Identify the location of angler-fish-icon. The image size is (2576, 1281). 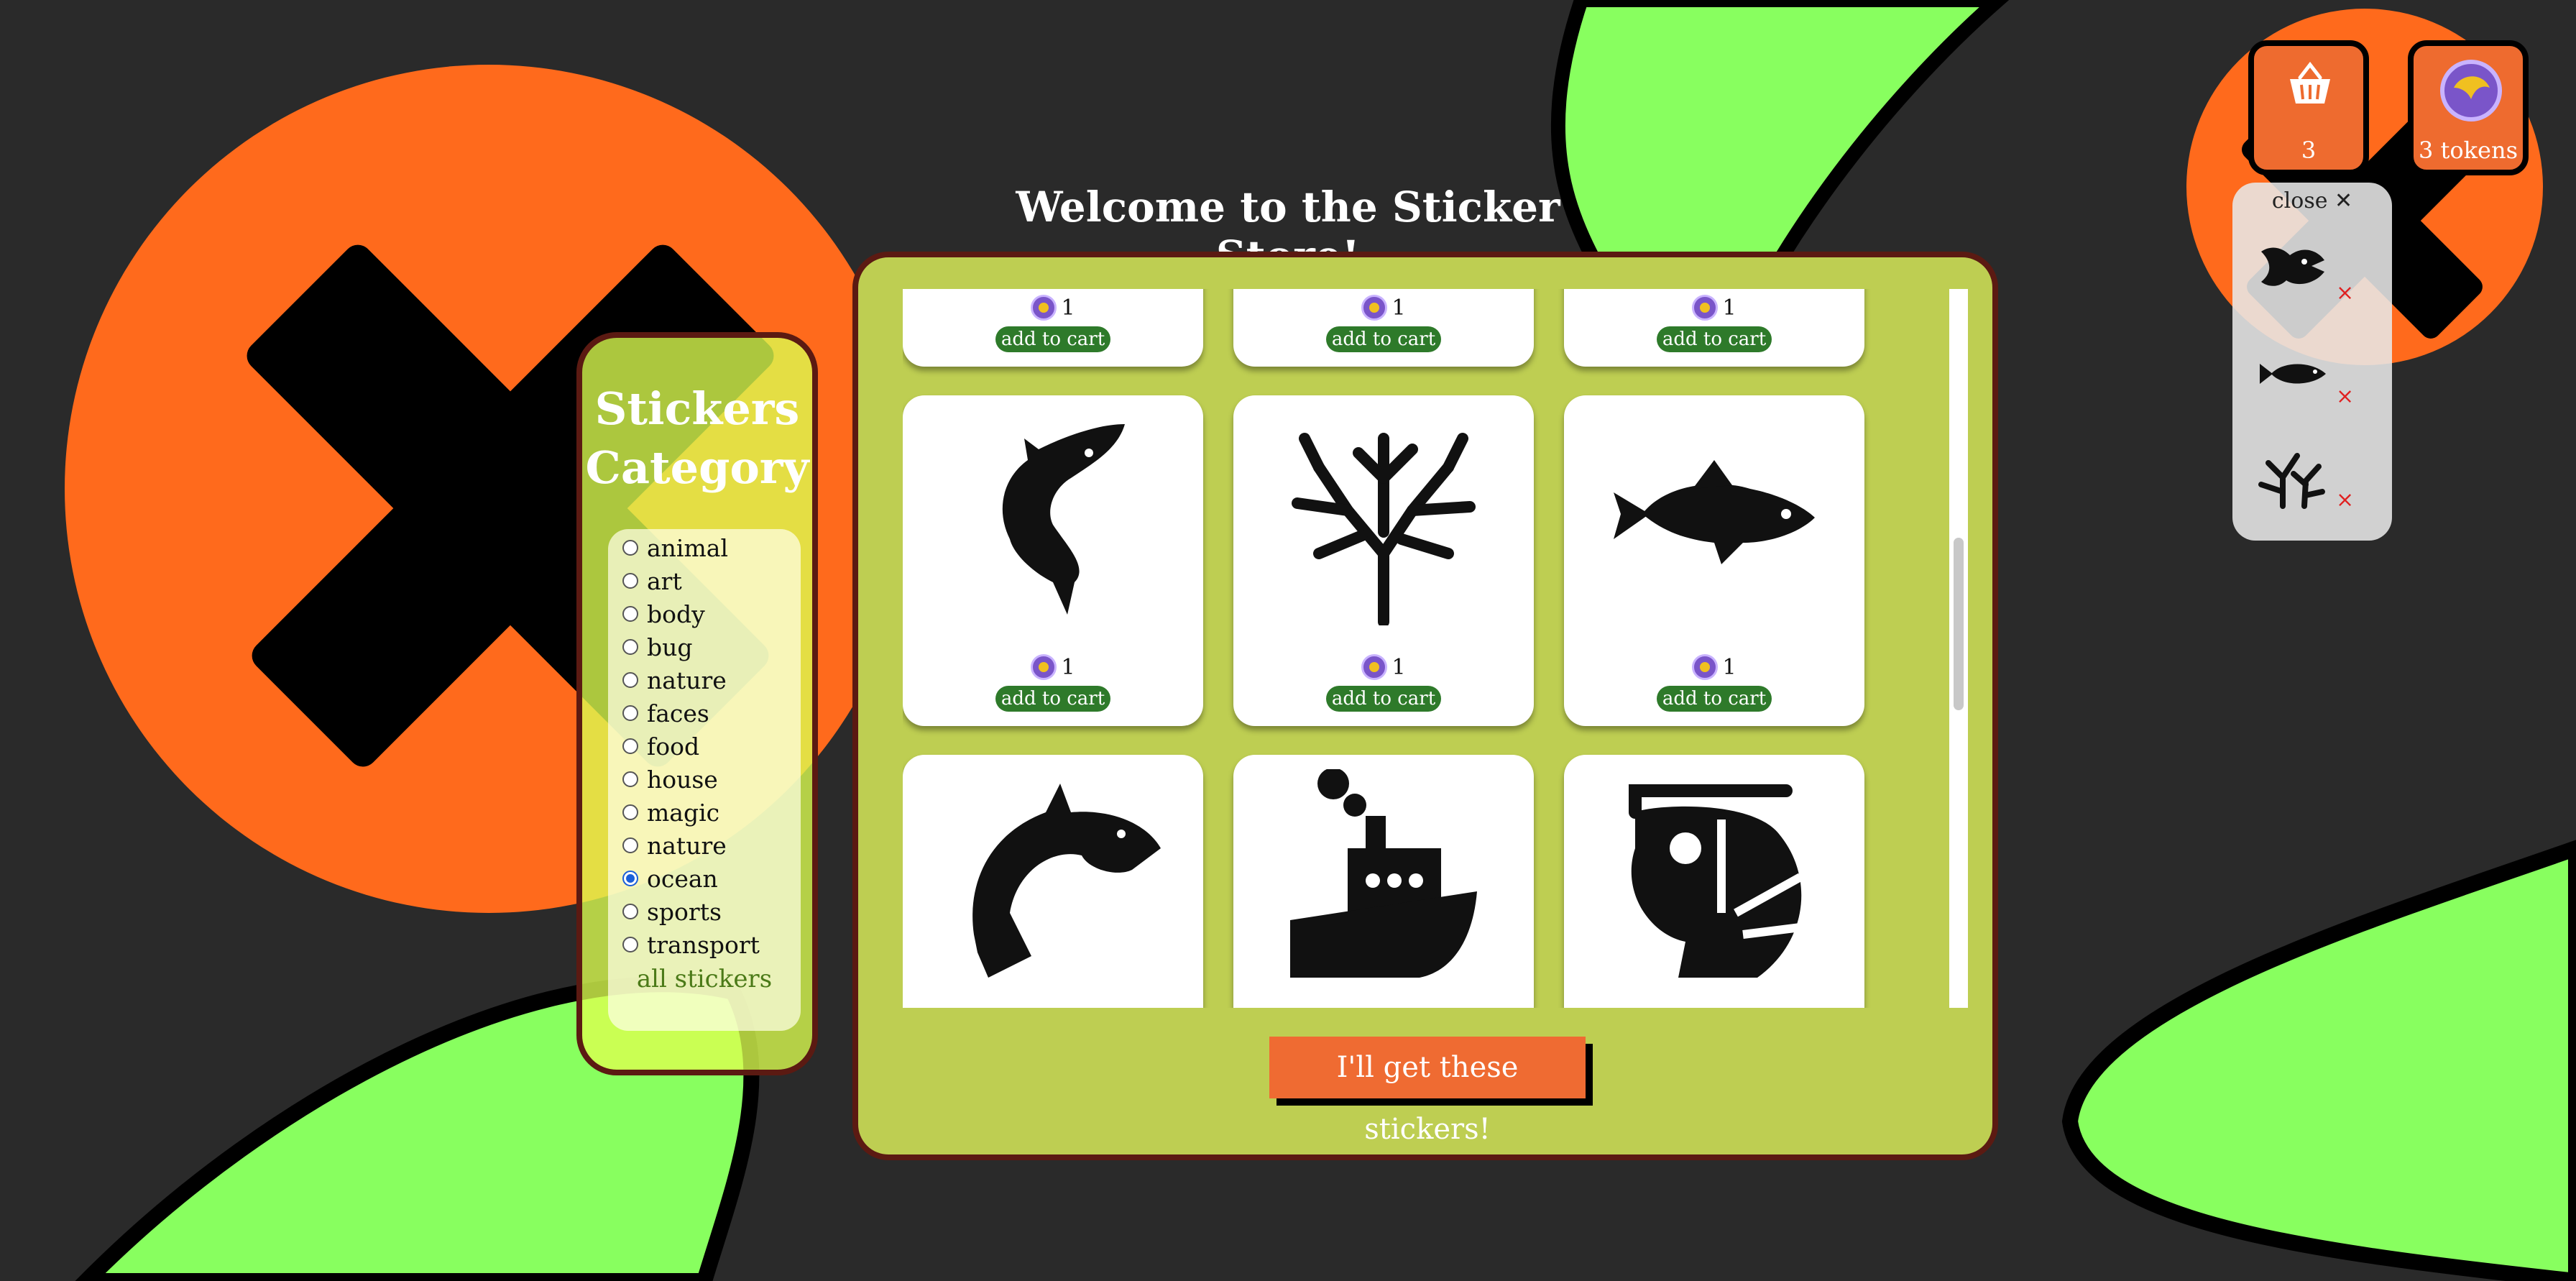
(2292, 266).